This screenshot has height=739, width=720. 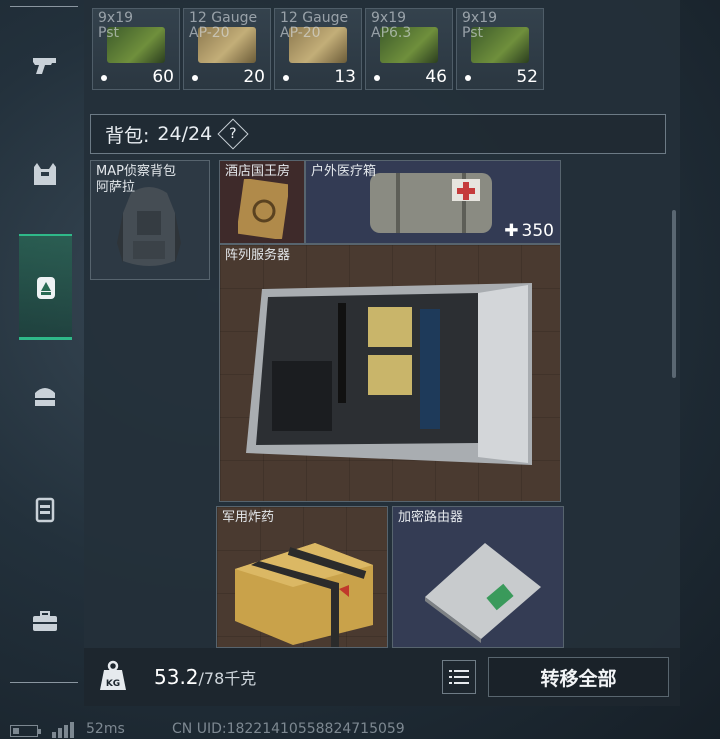 I want to click on rail-tab-backpack, so click(x=45, y=287).